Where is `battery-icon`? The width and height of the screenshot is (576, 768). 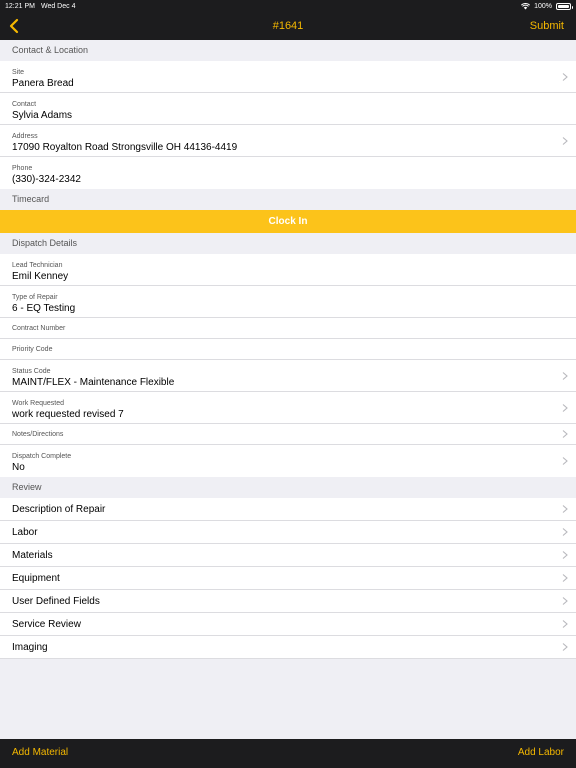 battery-icon is located at coordinates (564, 6).